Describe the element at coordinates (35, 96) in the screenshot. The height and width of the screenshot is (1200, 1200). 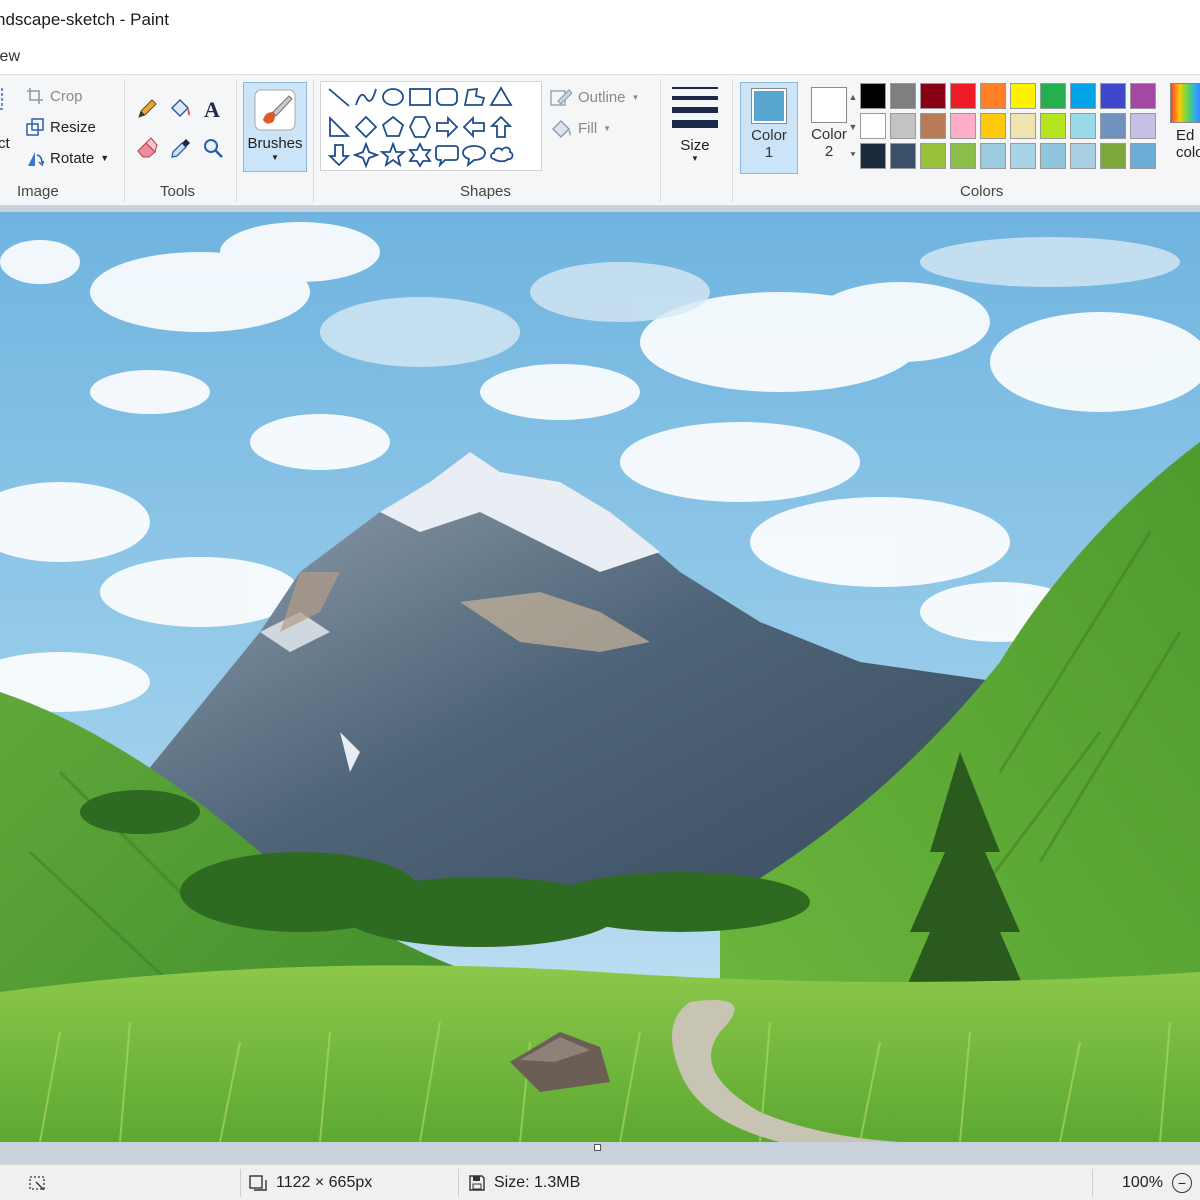
I see `crop-icon` at that location.